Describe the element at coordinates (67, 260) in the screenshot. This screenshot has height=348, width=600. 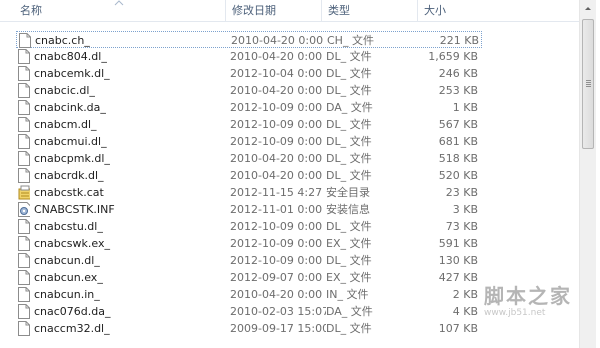
I see `file-name: cnabcun.dl_` at that location.